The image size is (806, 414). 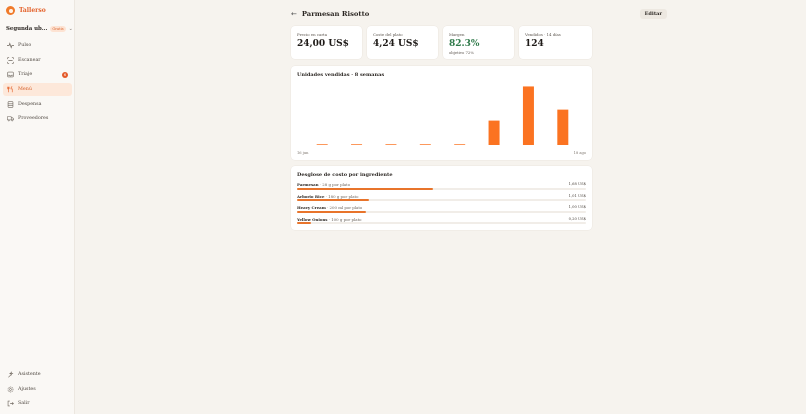 What do you see at coordinates (311, 196) in the screenshot?
I see `ingredient-name: Arborio Rice` at bounding box center [311, 196].